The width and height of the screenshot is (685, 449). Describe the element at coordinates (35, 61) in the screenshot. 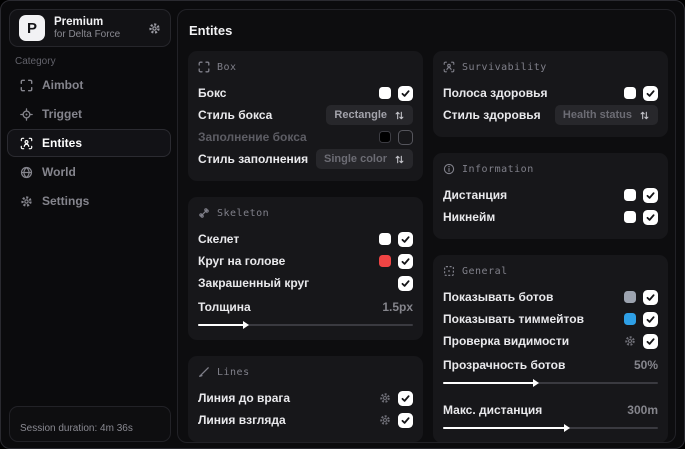

I see `category-label: Category` at that location.